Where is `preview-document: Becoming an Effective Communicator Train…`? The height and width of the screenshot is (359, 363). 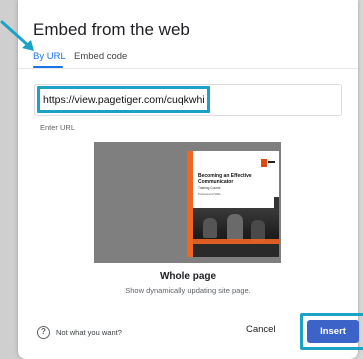
preview-document: Becoming an Effective Communicator Train… is located at coordinates (233, 204).